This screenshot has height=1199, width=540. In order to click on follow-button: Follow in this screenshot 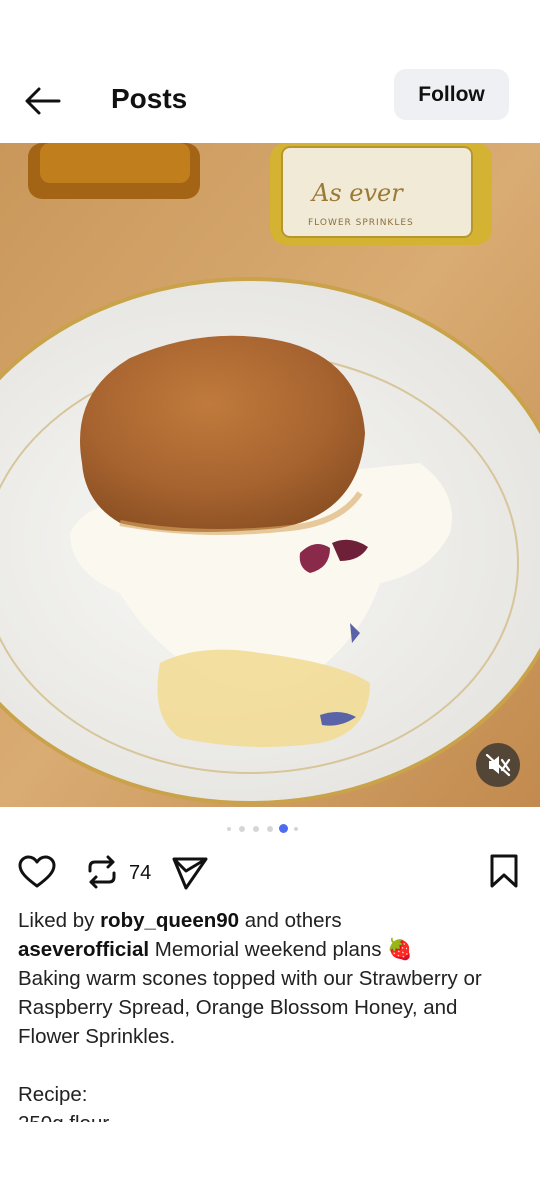, I will do `click(451, 94)`.